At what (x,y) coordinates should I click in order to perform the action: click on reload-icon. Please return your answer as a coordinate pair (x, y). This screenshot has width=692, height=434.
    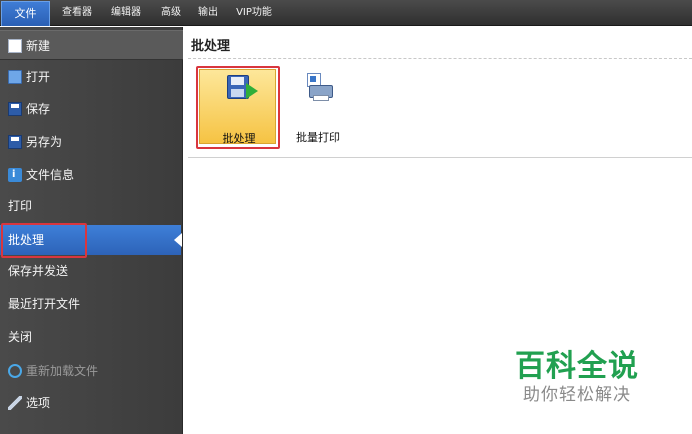
    Looking at the image, I should click on (15, 370).